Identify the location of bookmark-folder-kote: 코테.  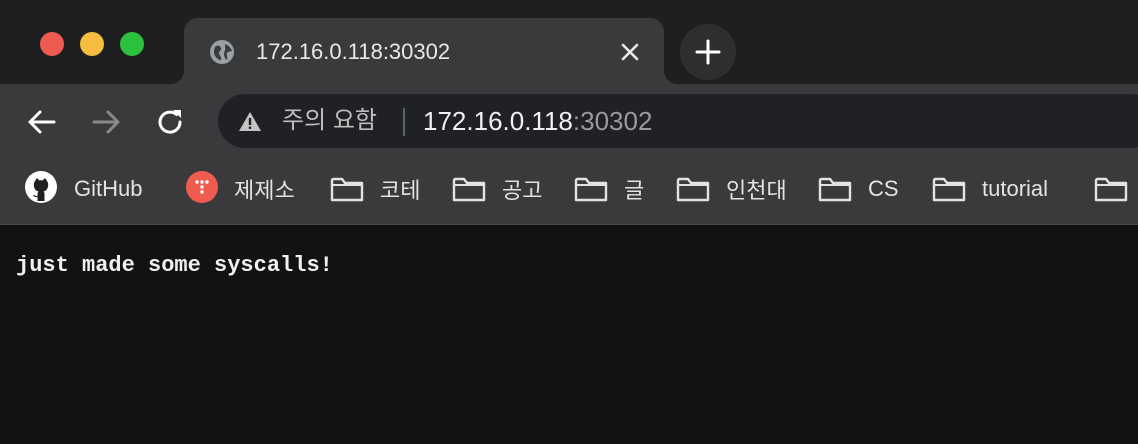
(375, 189).